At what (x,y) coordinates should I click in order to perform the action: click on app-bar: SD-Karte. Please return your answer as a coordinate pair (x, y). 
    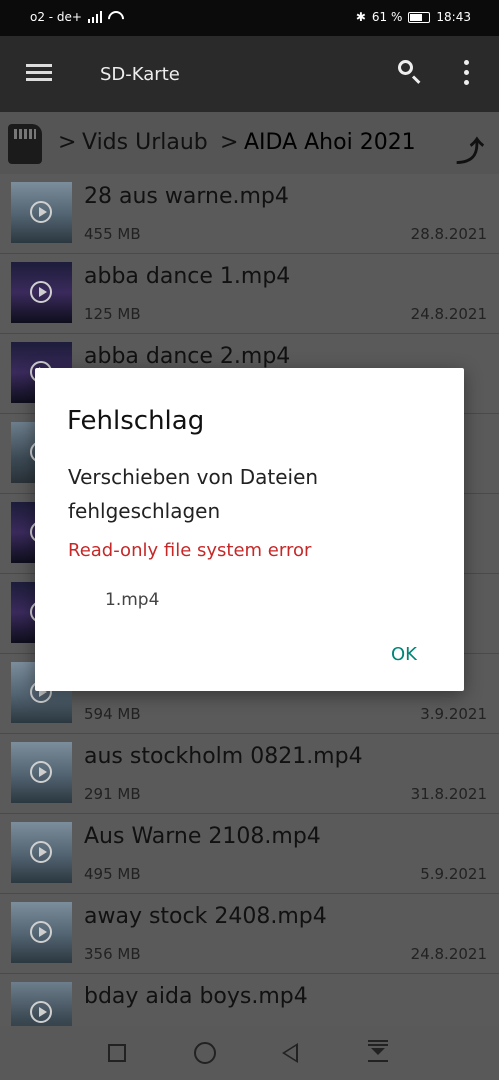
    Looking at the image, I should click on (249, 74).